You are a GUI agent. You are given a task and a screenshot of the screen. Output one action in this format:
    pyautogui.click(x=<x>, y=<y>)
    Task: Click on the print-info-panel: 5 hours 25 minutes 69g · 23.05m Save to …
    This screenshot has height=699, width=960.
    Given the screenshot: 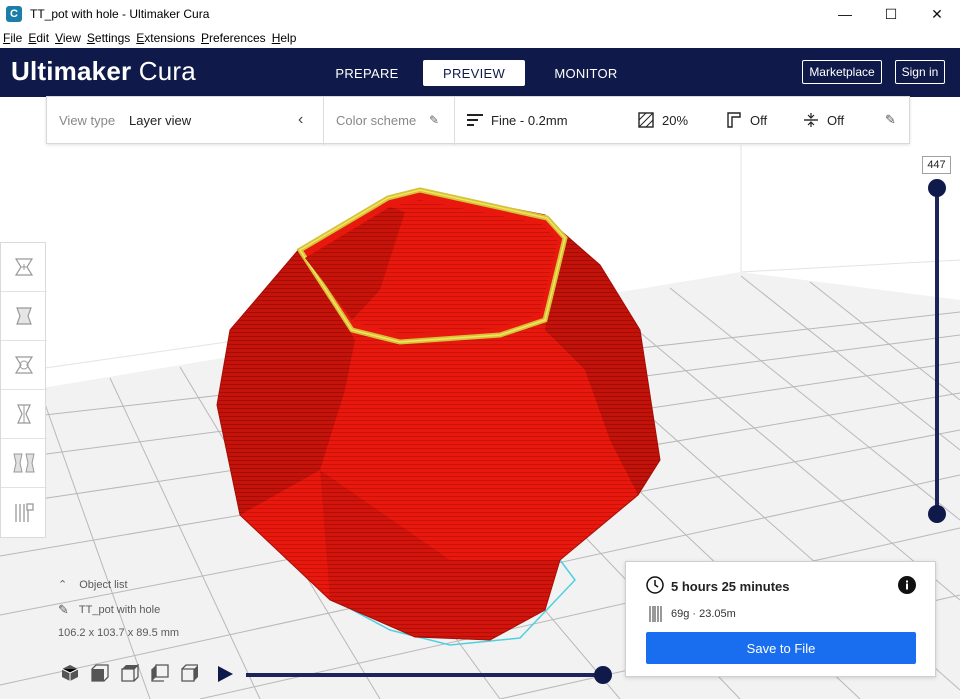 What is the action you would take?
    pyautogui.click(x=780, y=619)
    